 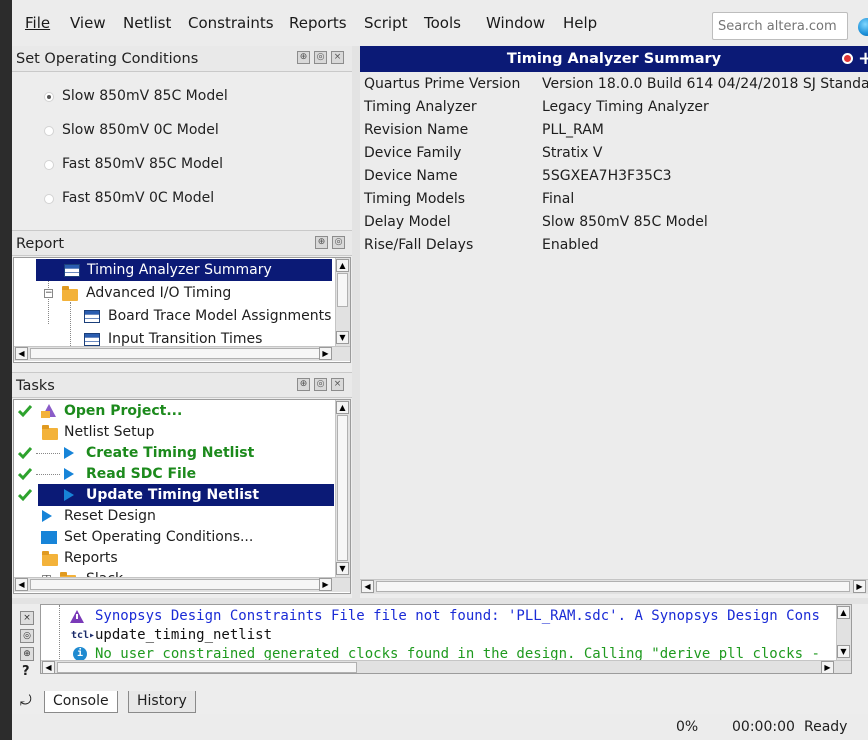 What do you see at coordinates (186, 453) in the screenshot?
I see `task-create-timing-netlist: Create Timing Netlist` at bounding box center [186, 453].